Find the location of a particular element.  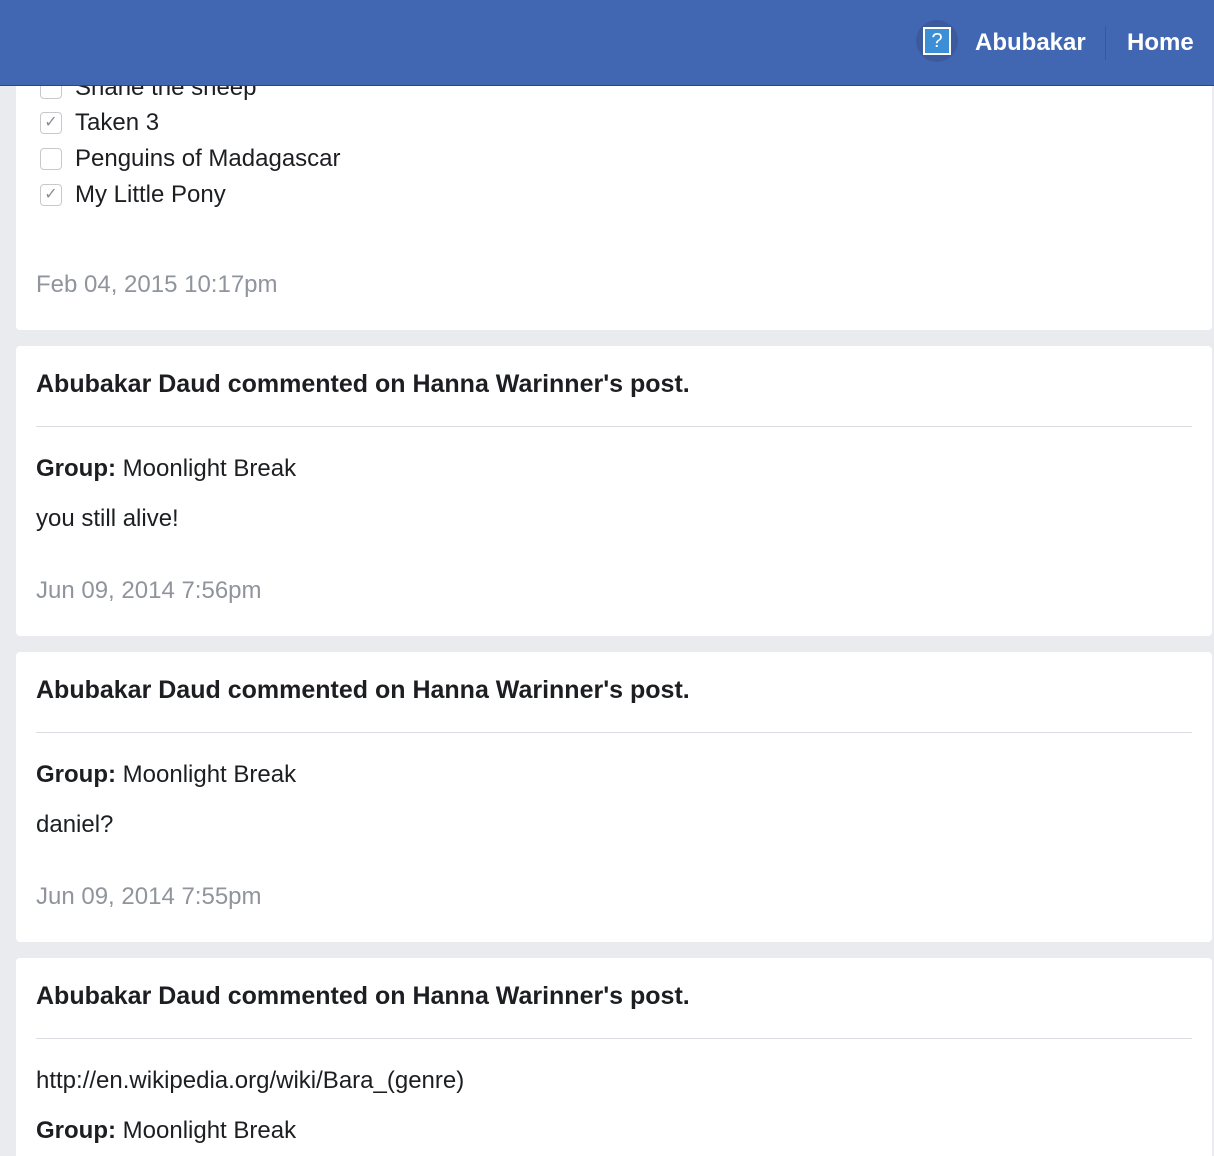

poll-option: ✓ My Little Pony is located at coordinates (133, 195).